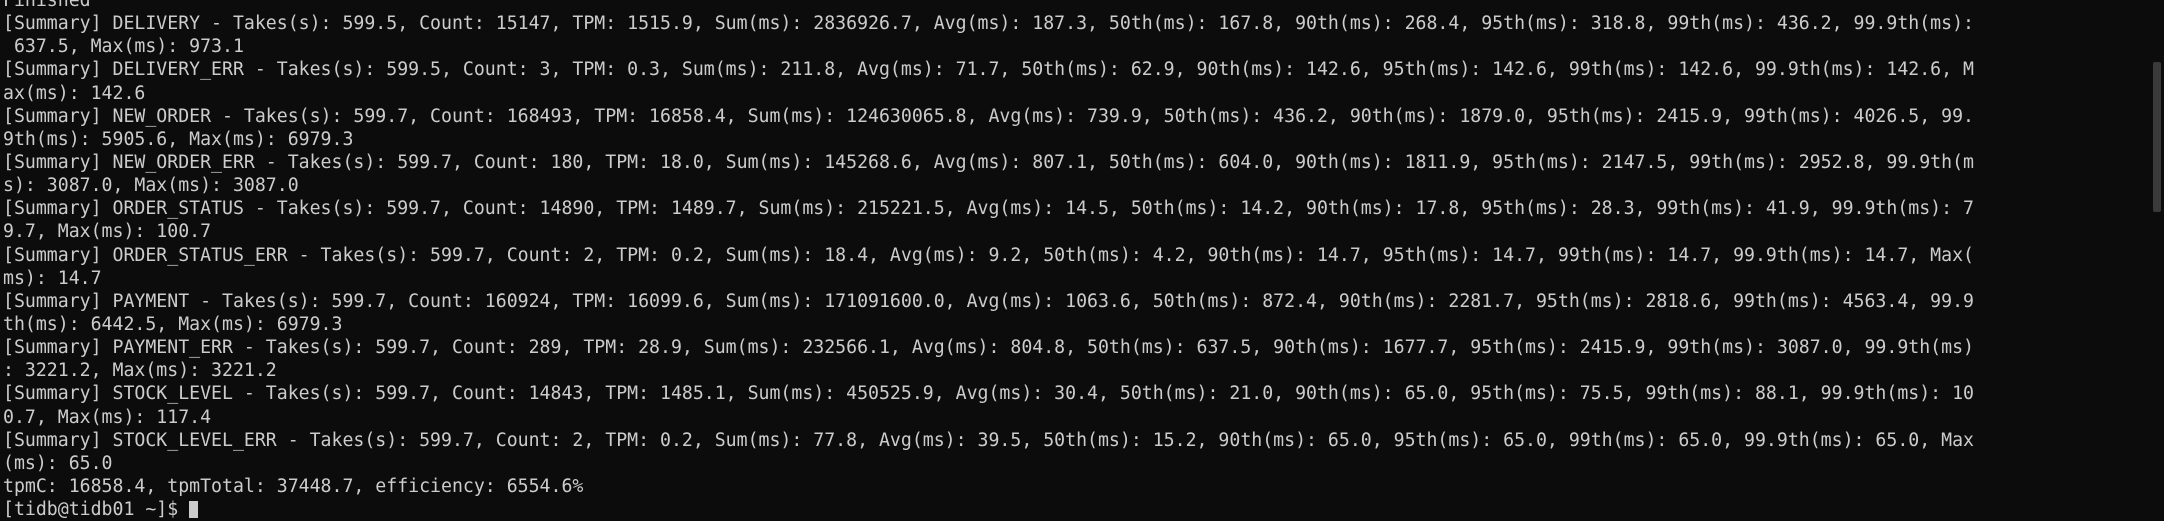  Describe the element at coordinates (194, 510) in the screenshot. I see `text-cursor` at that location.